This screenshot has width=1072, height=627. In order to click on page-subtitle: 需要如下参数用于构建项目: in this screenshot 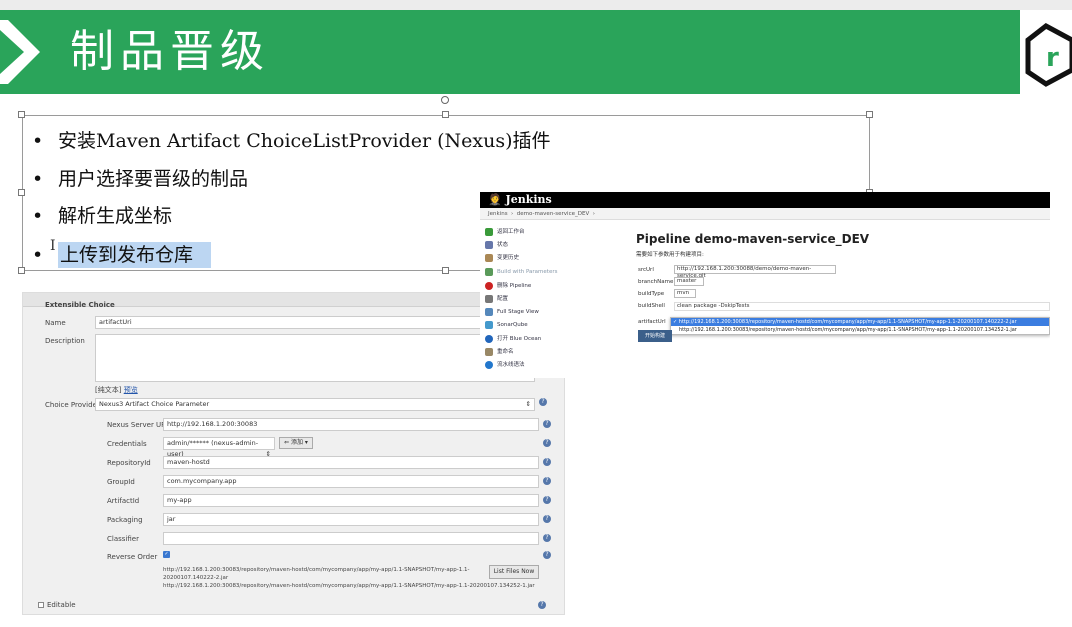, I will do `click(670, 255)`.